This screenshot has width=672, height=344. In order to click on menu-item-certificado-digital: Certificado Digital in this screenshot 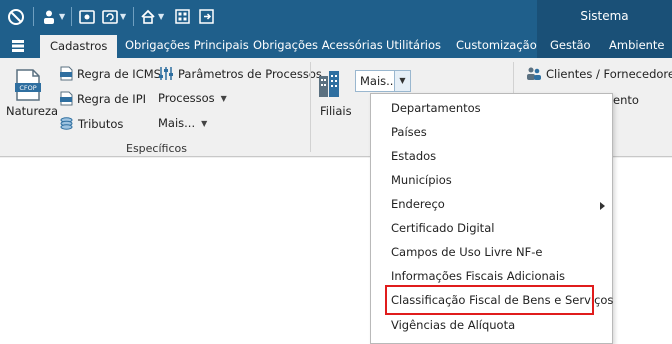, I will do `click(442, 228)`.